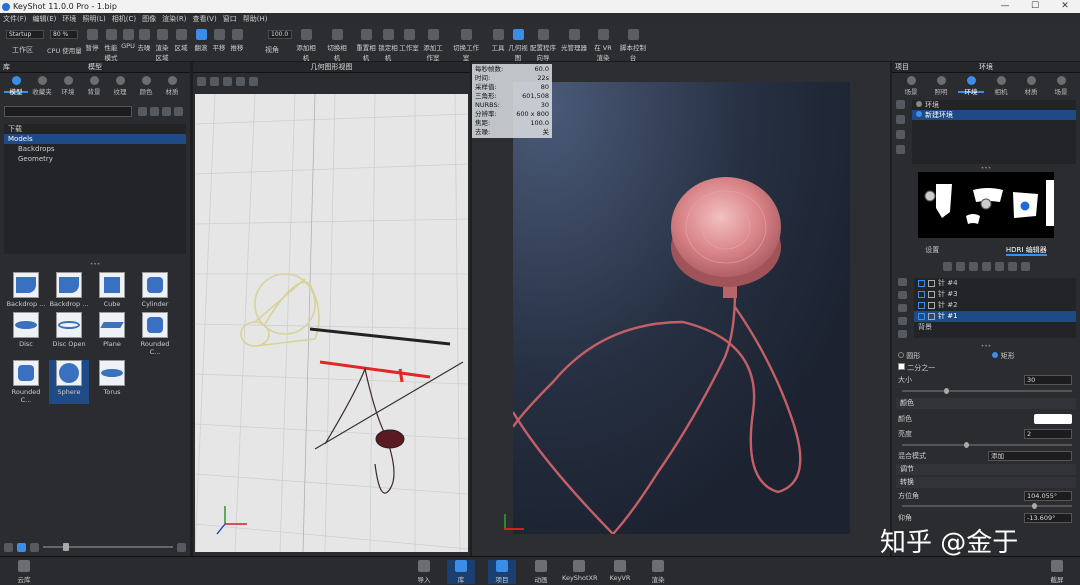 The height and width of the screenshot is (585, 1080). Describe the element at coordinates (178, 111) in the screenshot. I see `settings-icon` at that location.